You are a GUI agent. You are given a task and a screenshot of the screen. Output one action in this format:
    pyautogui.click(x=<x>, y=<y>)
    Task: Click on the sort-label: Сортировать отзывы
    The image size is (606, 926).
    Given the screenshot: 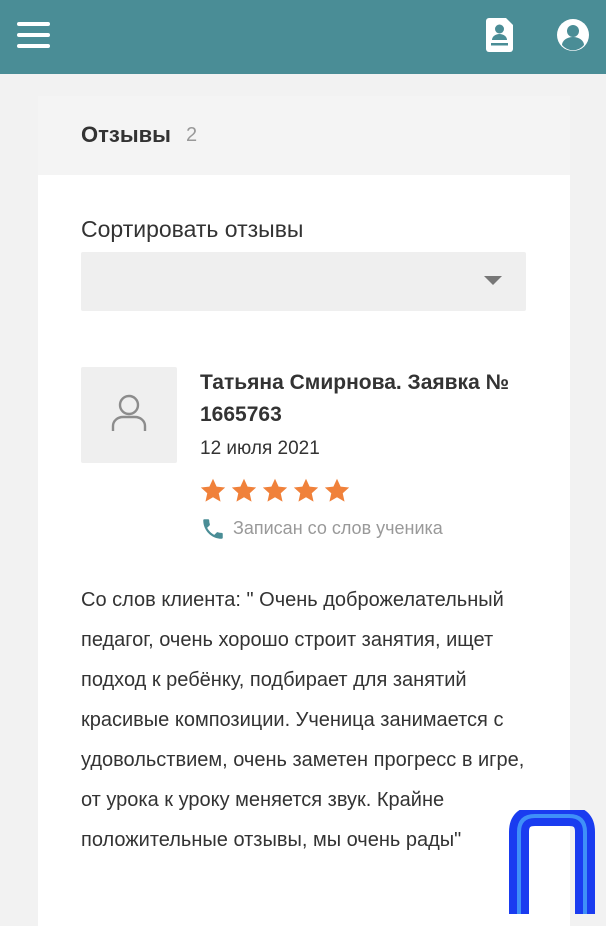 What is the action you would take?
    pyautogui.click(x=192, y=229)
    